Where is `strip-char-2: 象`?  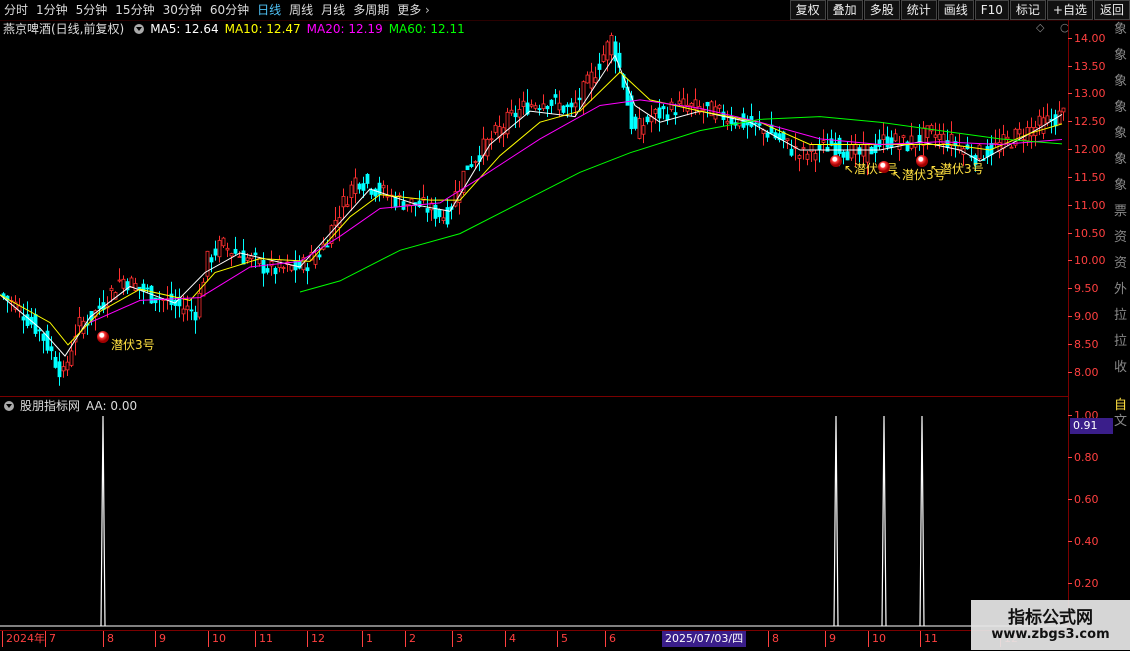
strip-char-2: 象 is located at coordinates (1121, 81).